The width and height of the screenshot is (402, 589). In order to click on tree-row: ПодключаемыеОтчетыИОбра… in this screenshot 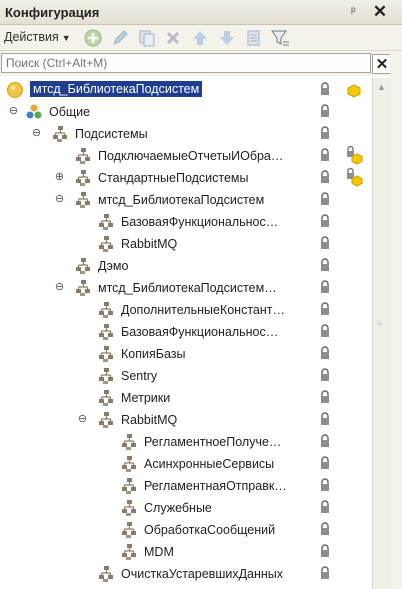, I will do `click(185, 156)`.